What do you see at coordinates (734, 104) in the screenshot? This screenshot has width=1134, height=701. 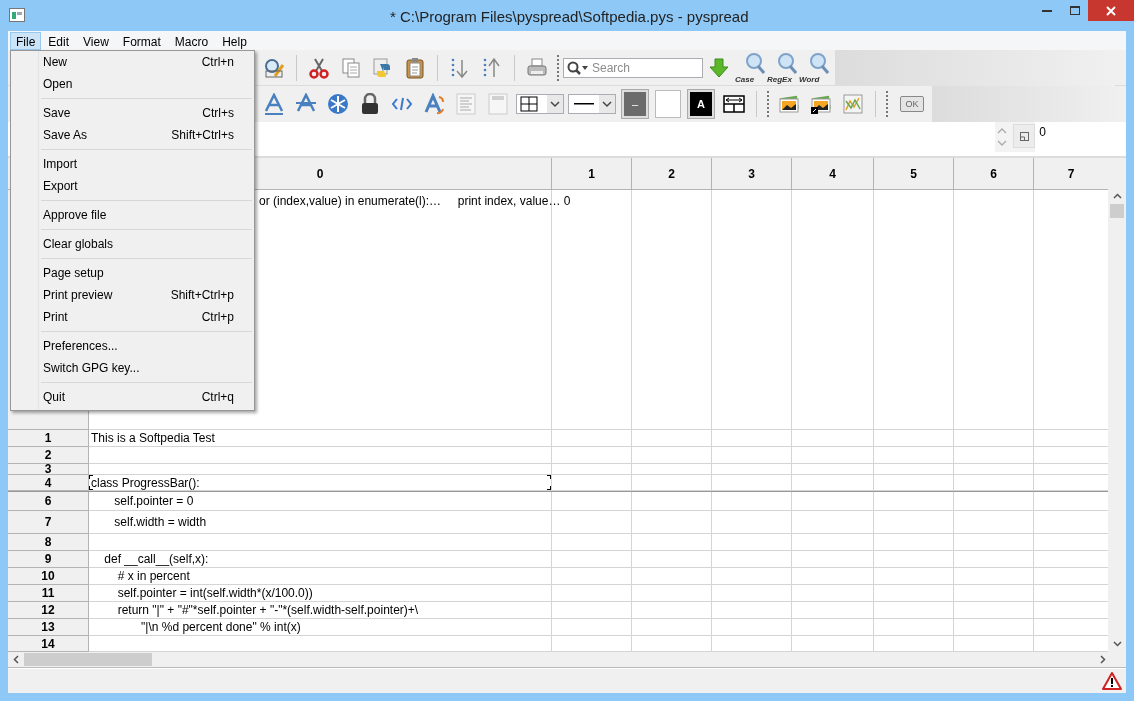 I see `merge-cells-icon` at bounding box center [734, 104].